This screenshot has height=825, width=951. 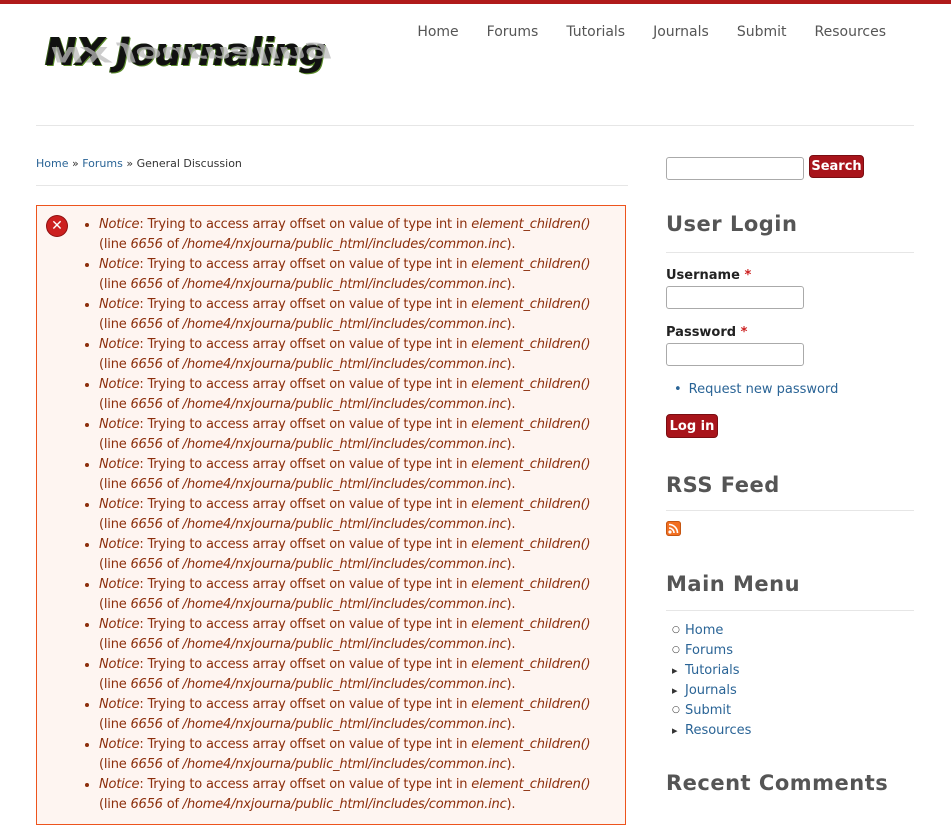 What do you see at coordinates (836, 166) in the screenshot?
I see `search-button: Search` at bounding box center [836, 166].